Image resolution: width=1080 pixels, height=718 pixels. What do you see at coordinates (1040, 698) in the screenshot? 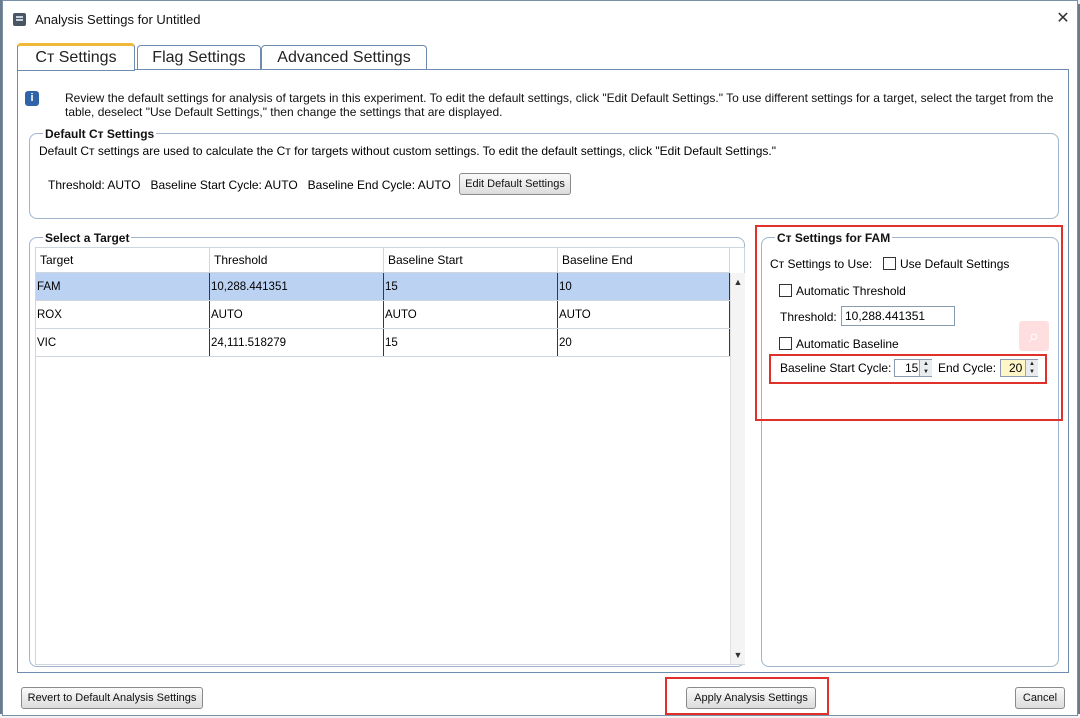
I see `cancel-button: Cancel` at bounding box center [1040, 698].